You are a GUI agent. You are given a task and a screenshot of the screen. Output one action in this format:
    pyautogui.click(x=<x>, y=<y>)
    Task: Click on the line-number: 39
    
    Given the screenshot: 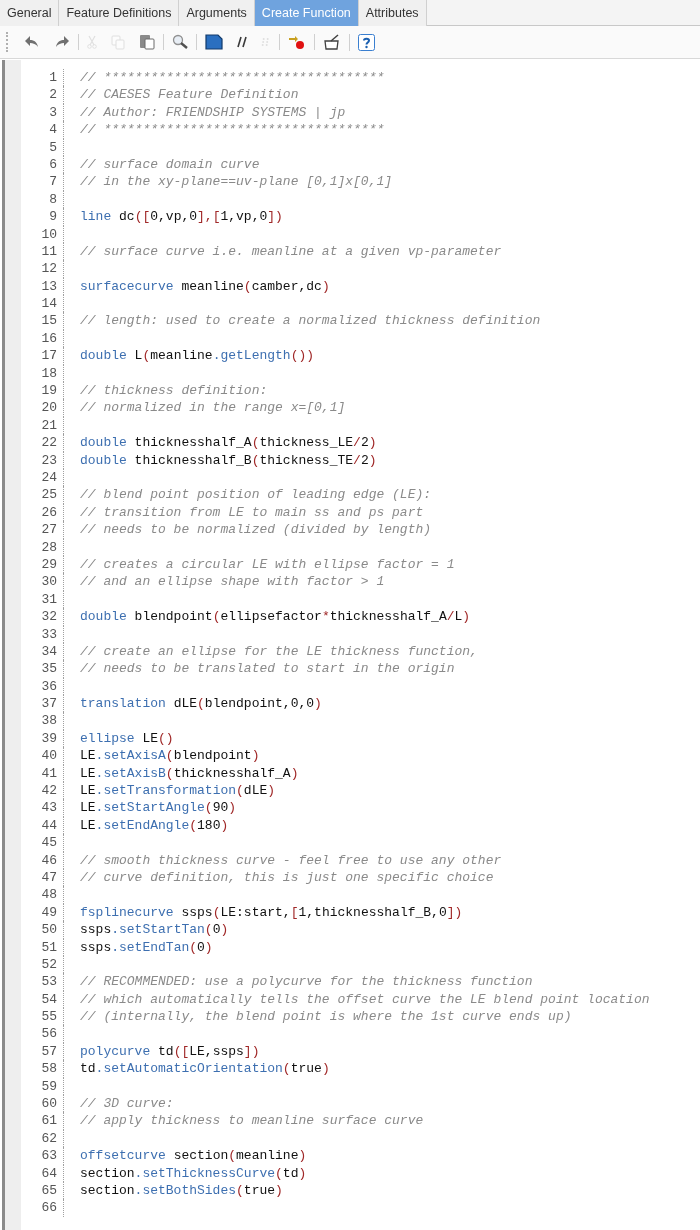 What is the action you would take?
    pyautogui.click(x=49, y=738)
    